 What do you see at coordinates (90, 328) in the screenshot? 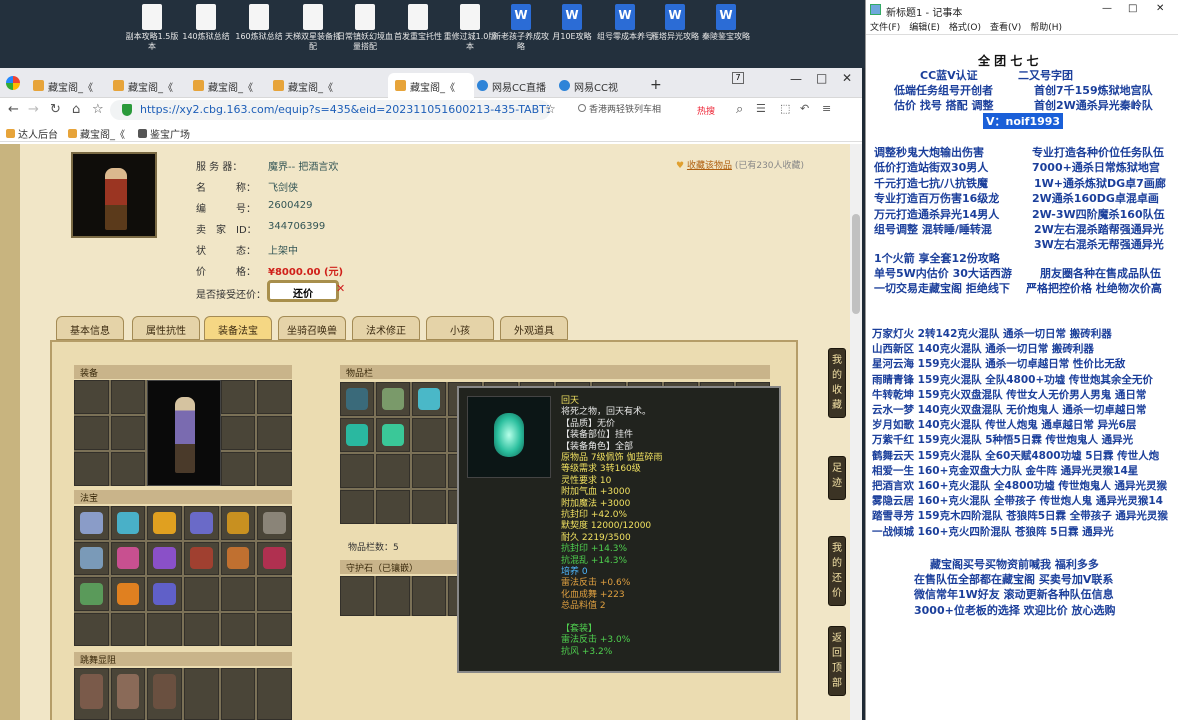
I see `game-tab: 基本信息` at bounding box center [90, 328].